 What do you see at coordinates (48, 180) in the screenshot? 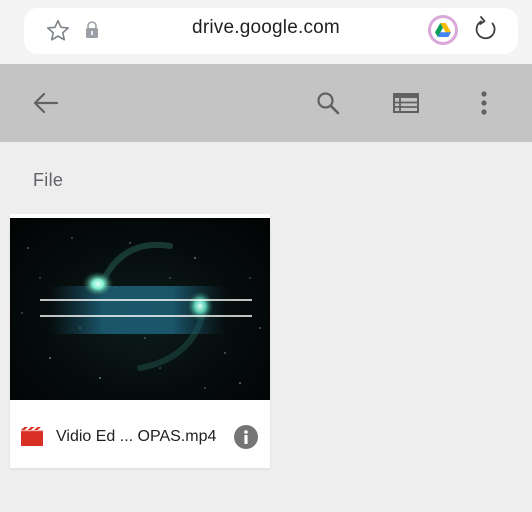
I see `section-title: File` at bounding box center [48, 180].